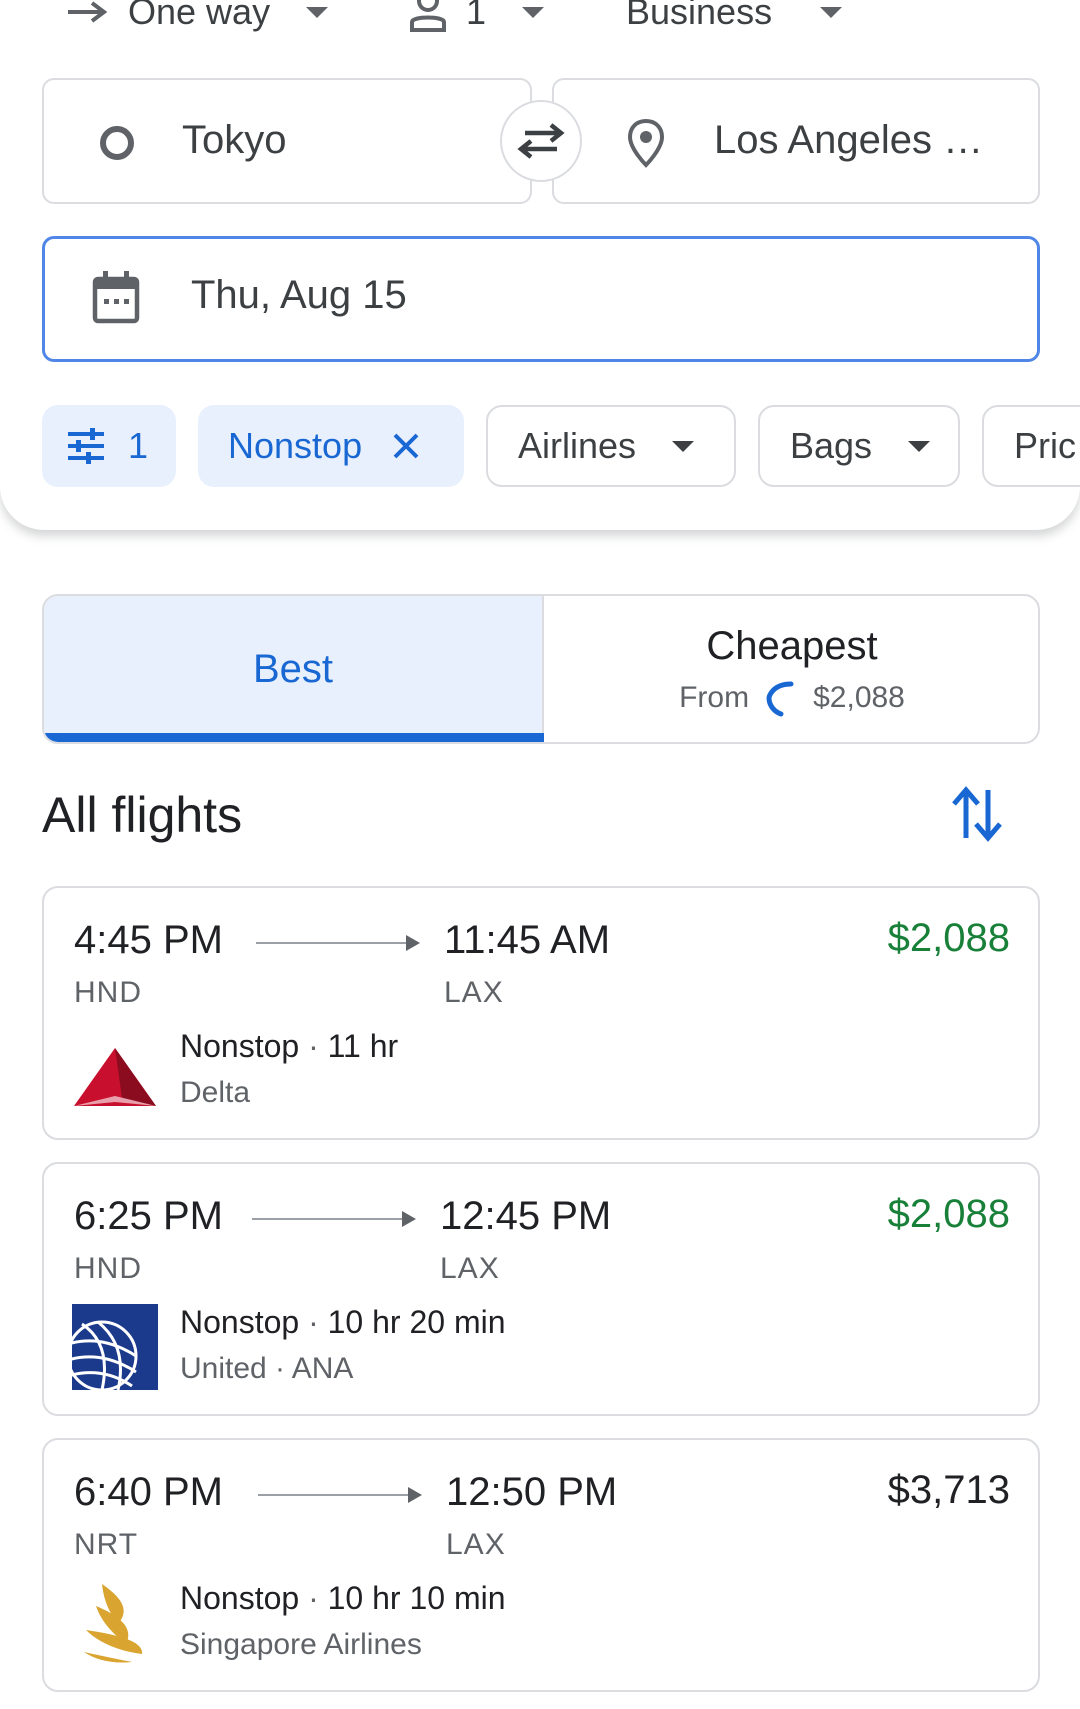 Image resolution: width=1080 pixels, height=1709 pixels. Describe the element at coordinates (527, 940) in the screenshot. I see `arrive-time: 11:45 AM` at that location.